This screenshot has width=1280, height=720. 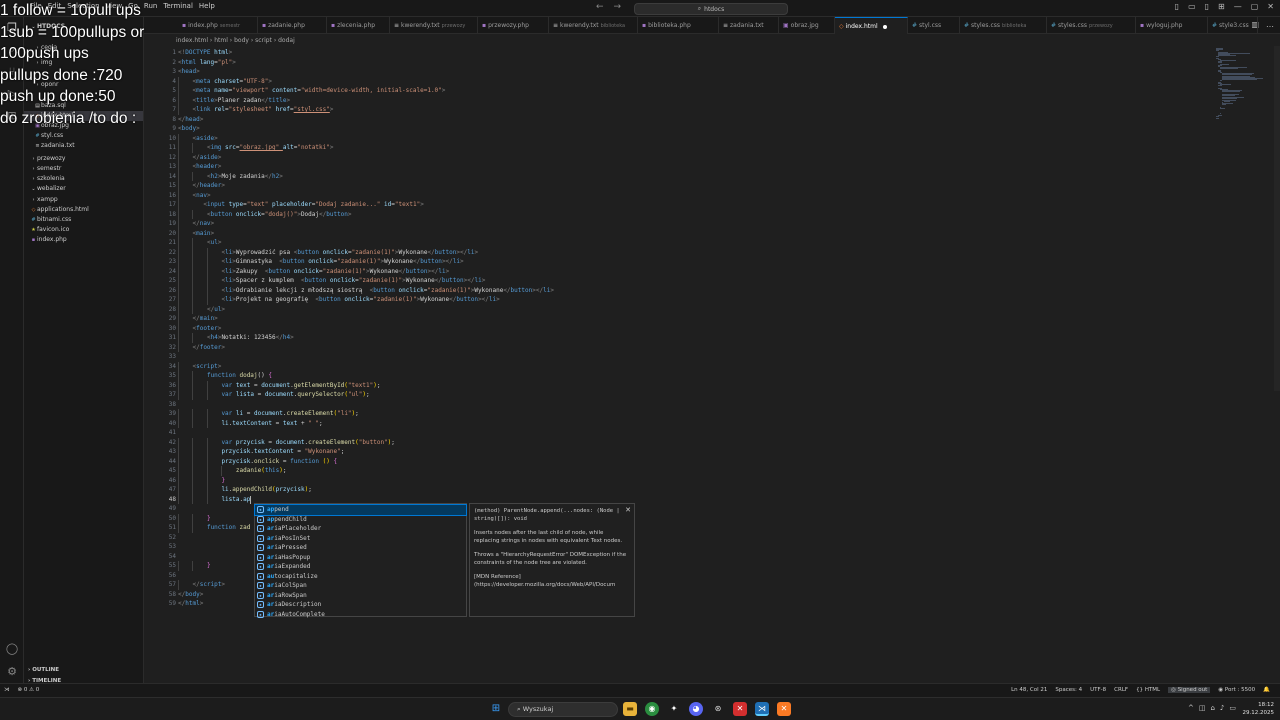 I want to click on suggestion-item: ◈ append, so click(x=360, y=510).